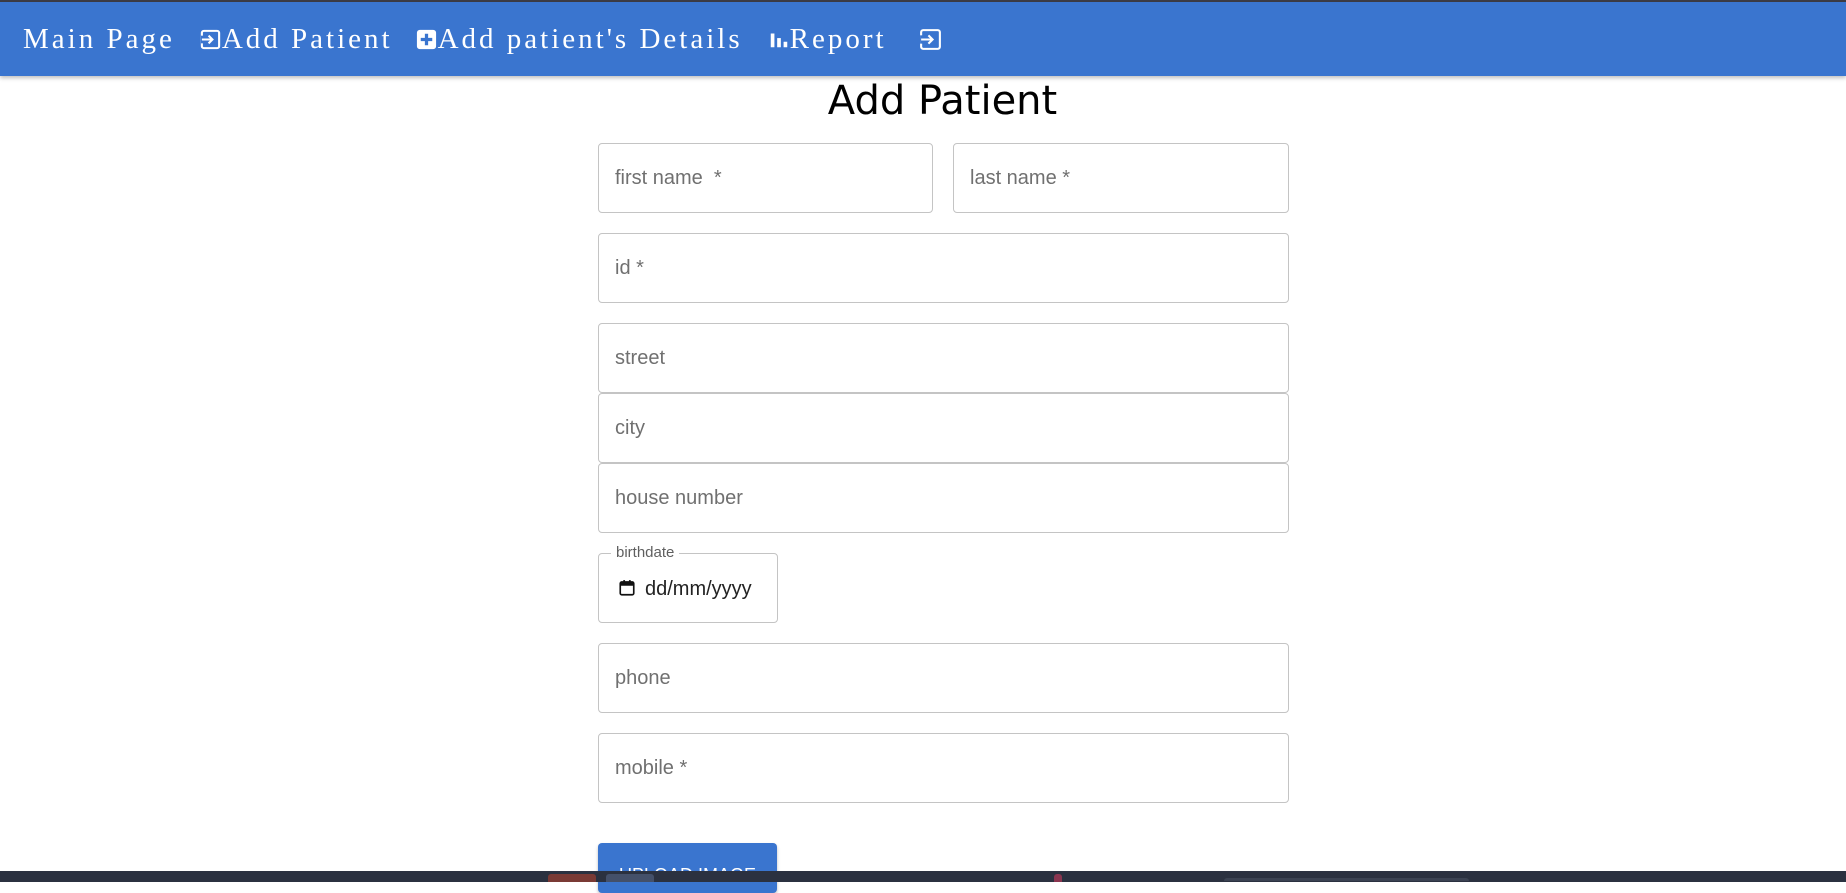 The image size is (1846, 893). I want to click on nav-add-patient: Add Patient, so click(296, 39).